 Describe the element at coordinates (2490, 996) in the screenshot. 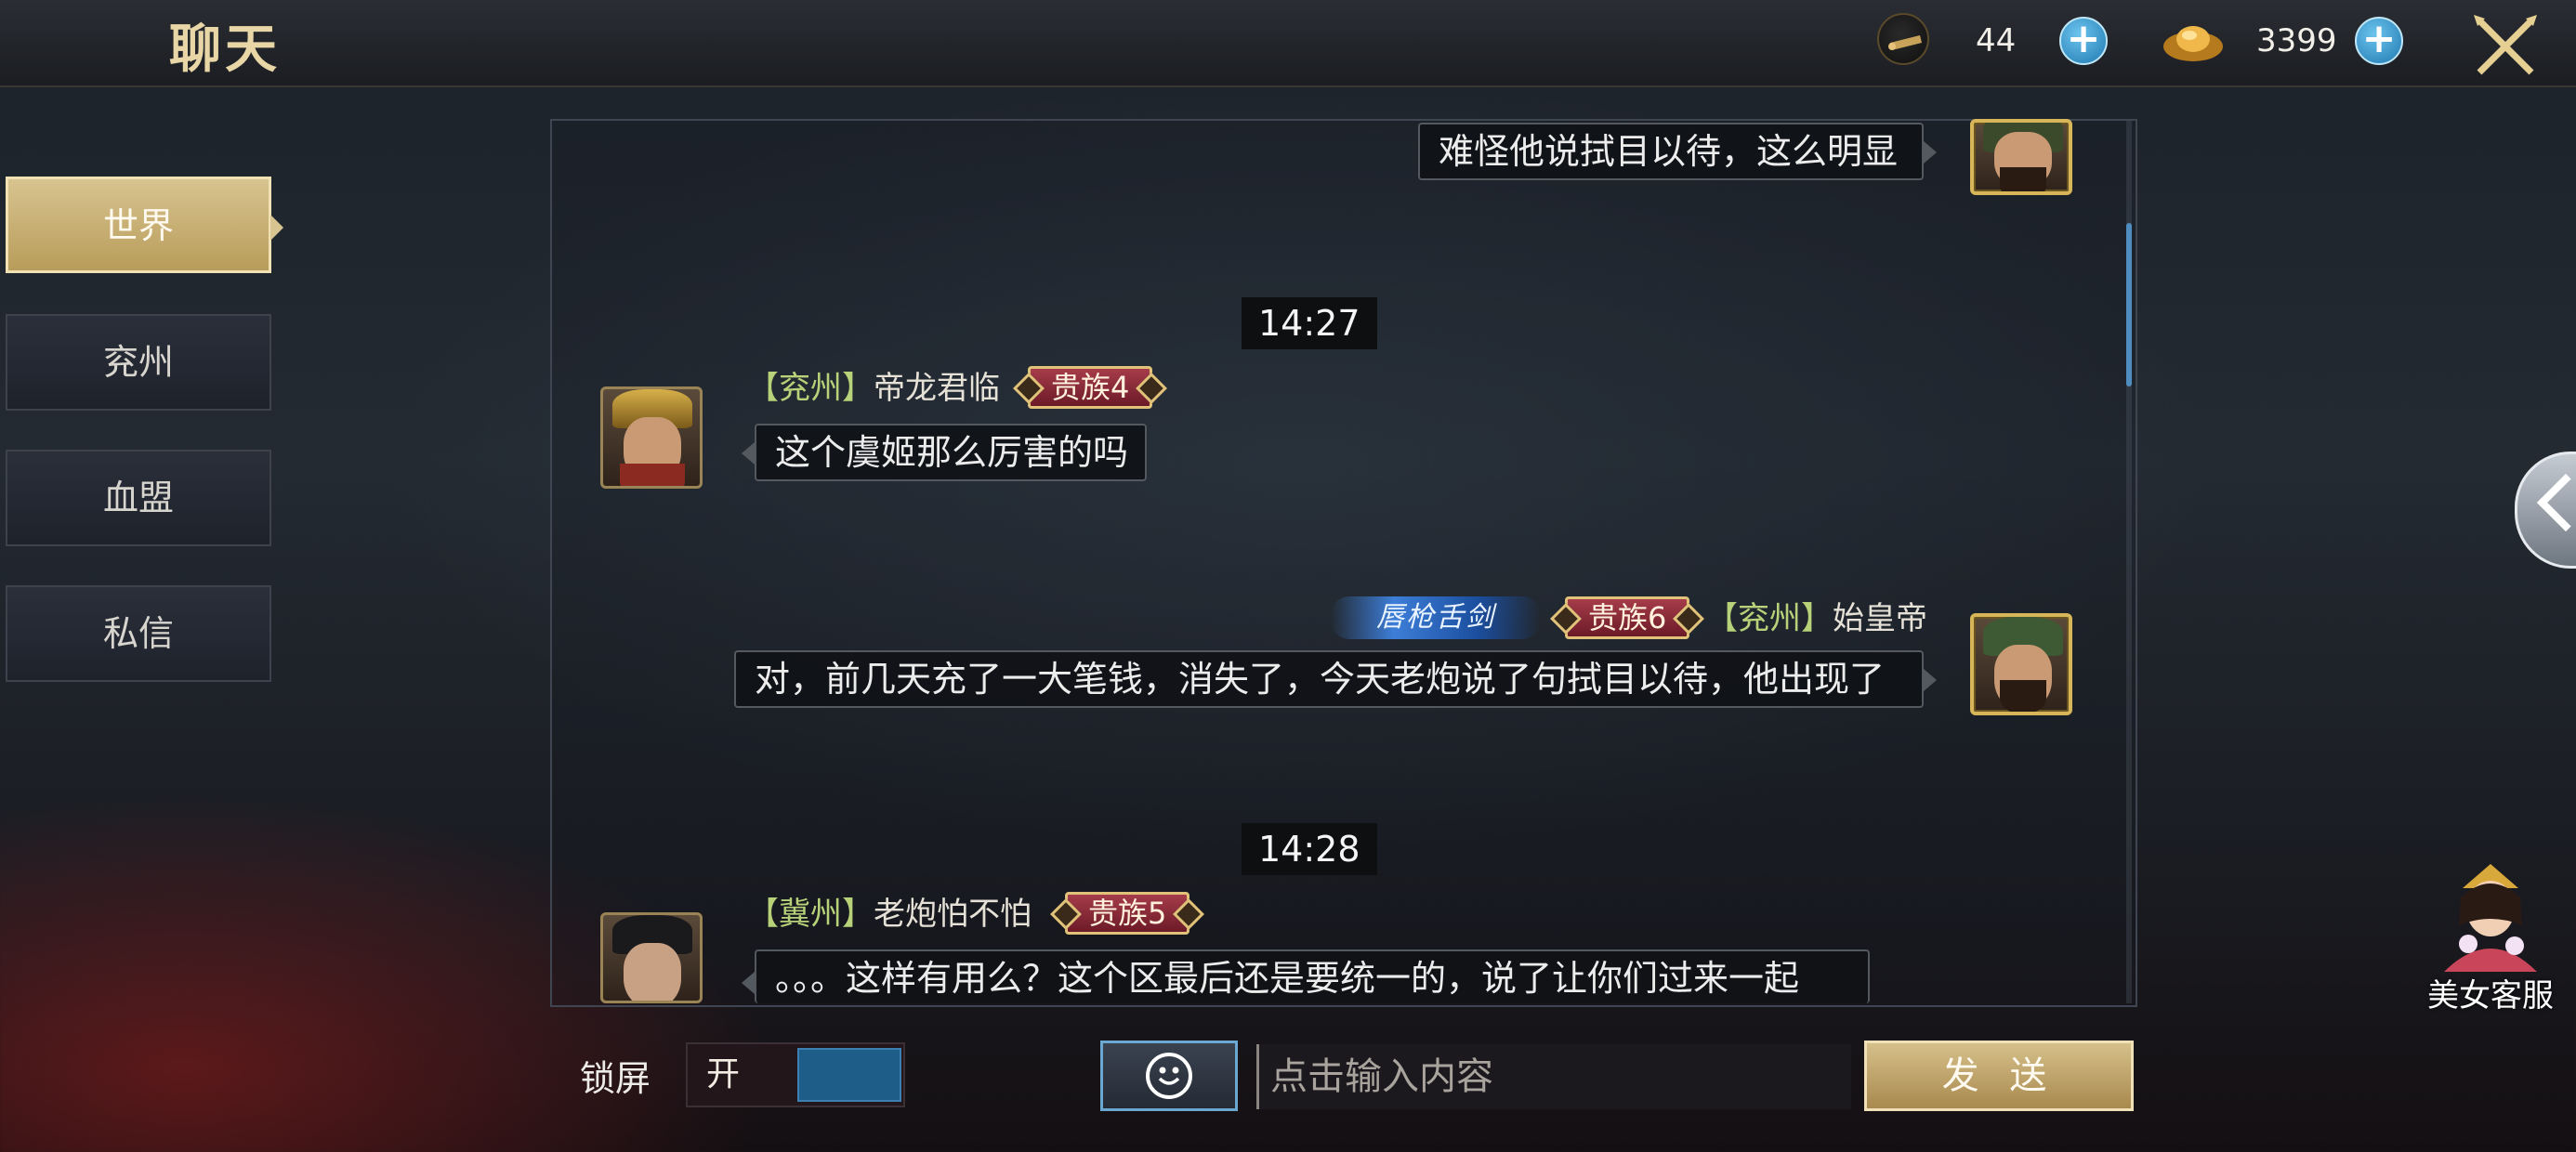

I see `customer-service-label: 美女客服` at that location.